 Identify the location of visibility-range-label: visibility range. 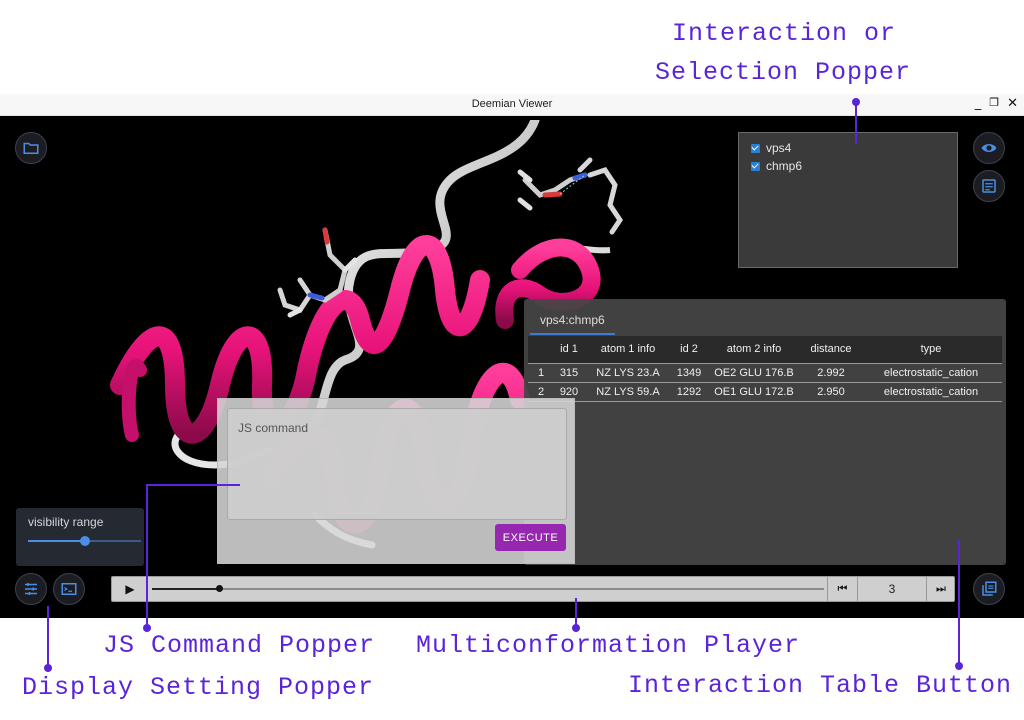
(66, 522).